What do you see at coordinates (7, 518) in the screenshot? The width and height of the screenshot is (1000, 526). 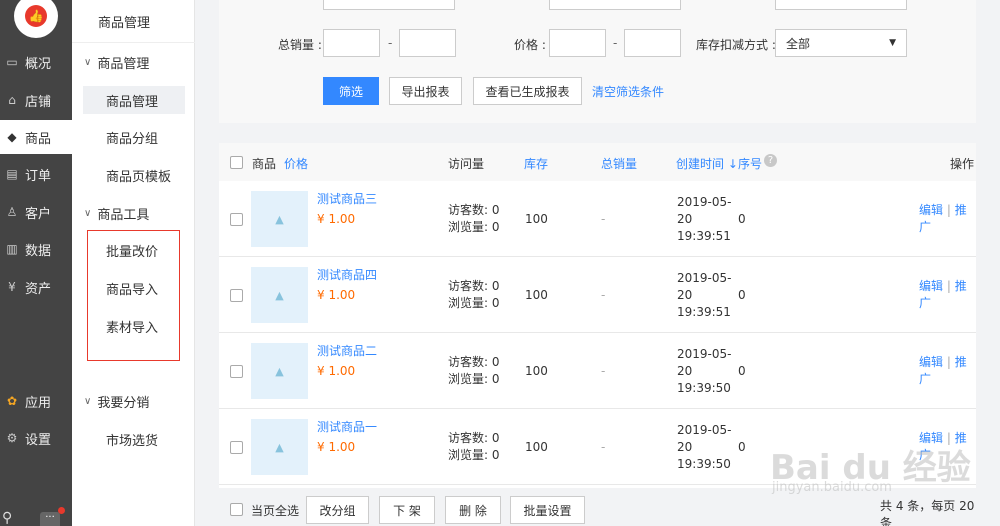 I see `search-icon: ⚲` at bounding box center [7, 518].